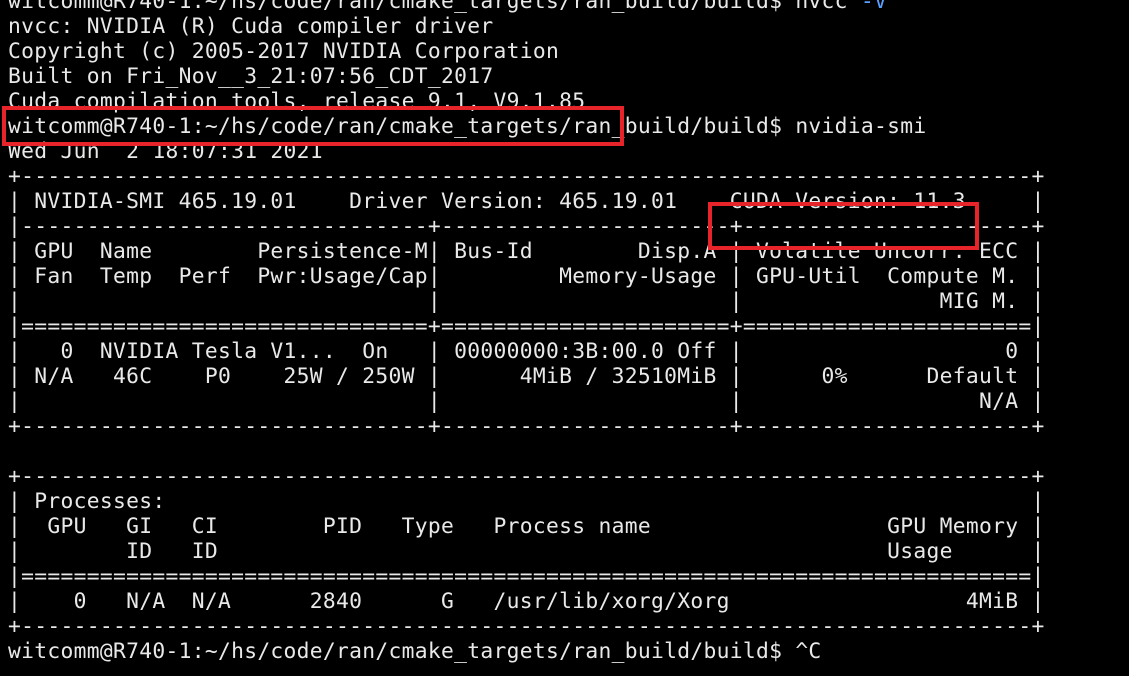 This screenshot has height=676, width=1129. I want to click on processes-column-header: | ID ID Usage |, so click(526, 551).